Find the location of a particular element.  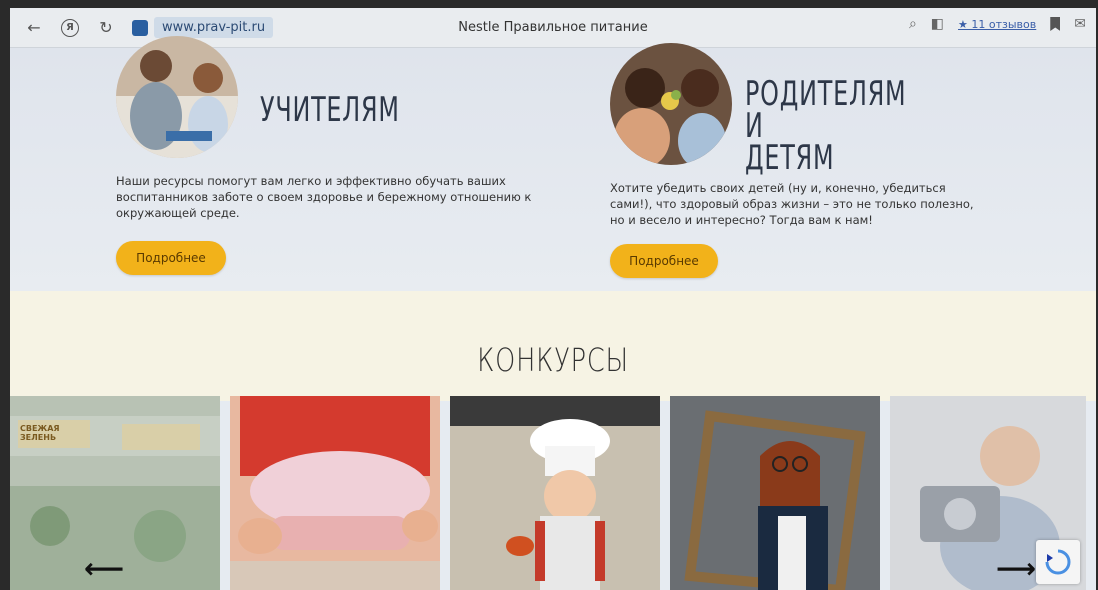

parents-more-button: Подробнее is located at coordinates (664, 261).